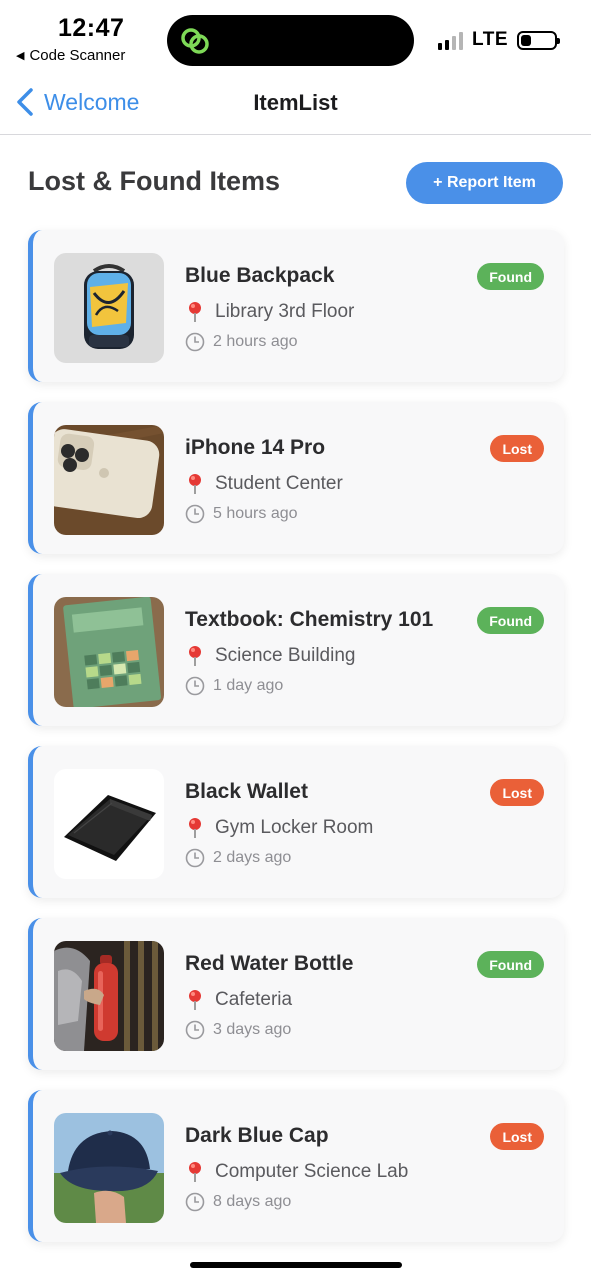 The width and height of the screenshot is (591, 1280). I want to click on item-location: Student Center, so click(264, 484).